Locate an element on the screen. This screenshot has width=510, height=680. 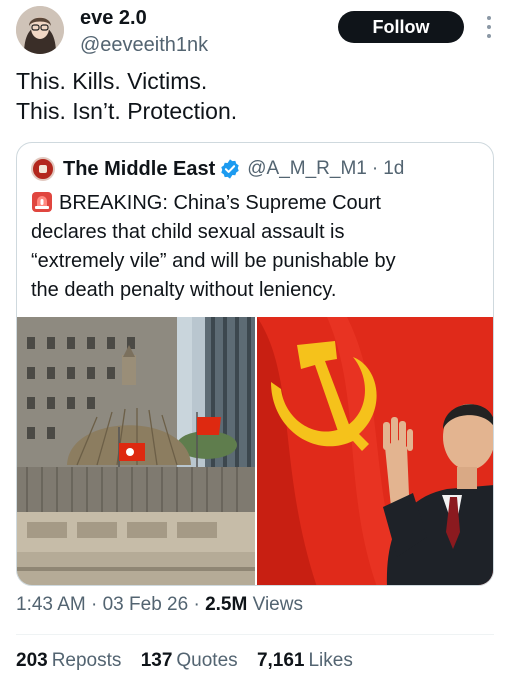
quoted-text-line: the death penalty without leniency. is located at coordinates (184, 290).